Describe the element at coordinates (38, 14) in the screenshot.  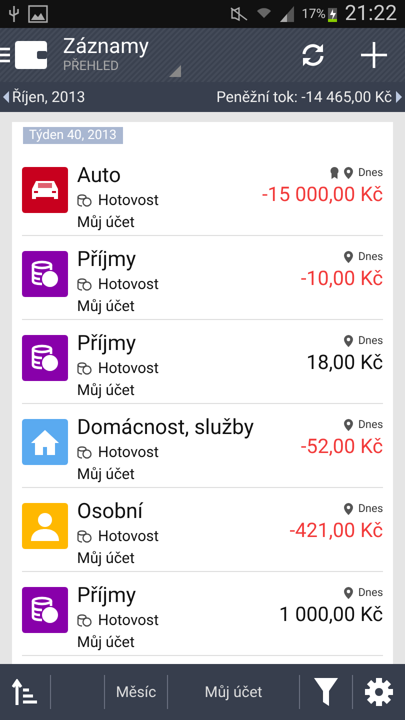
I see `image-icon` at that location.